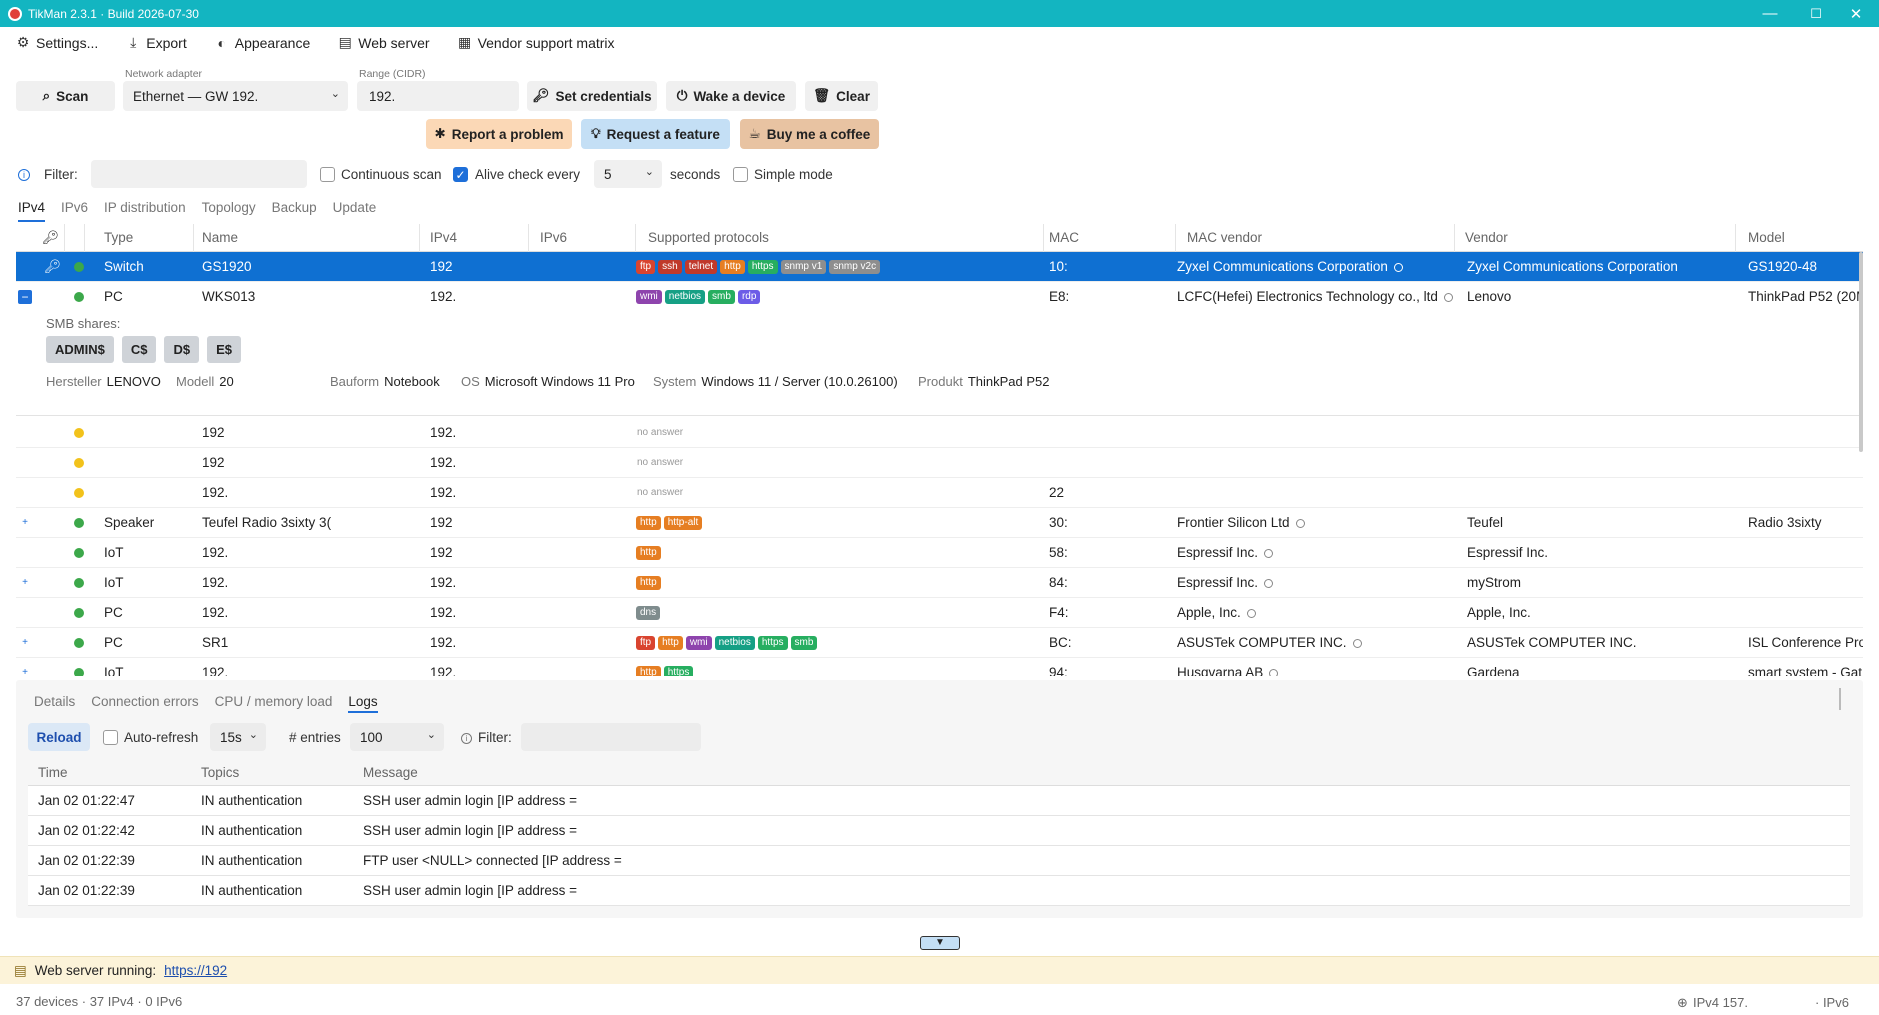 This screenshot has height=1015, width=1879. What do you see at coordinates (252, 860) in the screenshot?
I see `log-topic: IN authentication` at bounding box center [252, 860].